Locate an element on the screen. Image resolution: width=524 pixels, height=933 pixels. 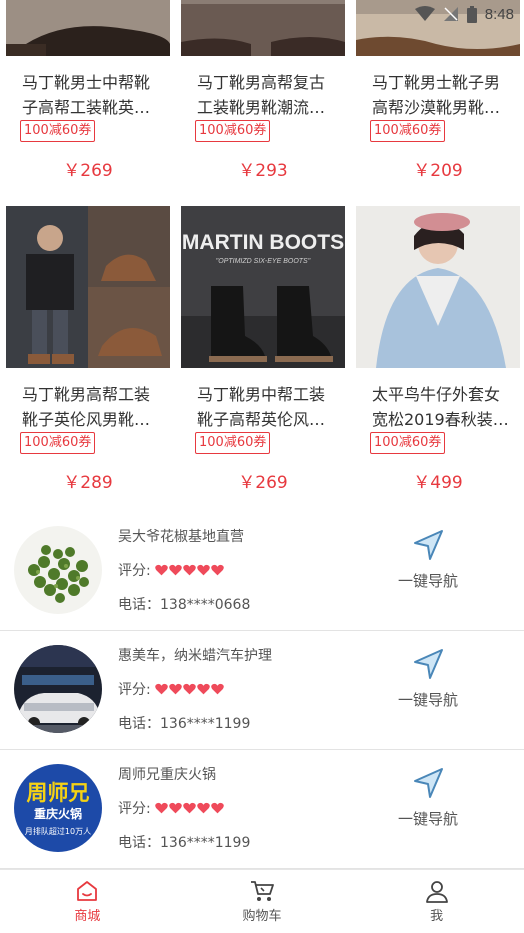
product-card: 马丁靴男高帮工装 靴子英伦风男靴… 100减60券 ￥289 is located at coordinates (88, 362).